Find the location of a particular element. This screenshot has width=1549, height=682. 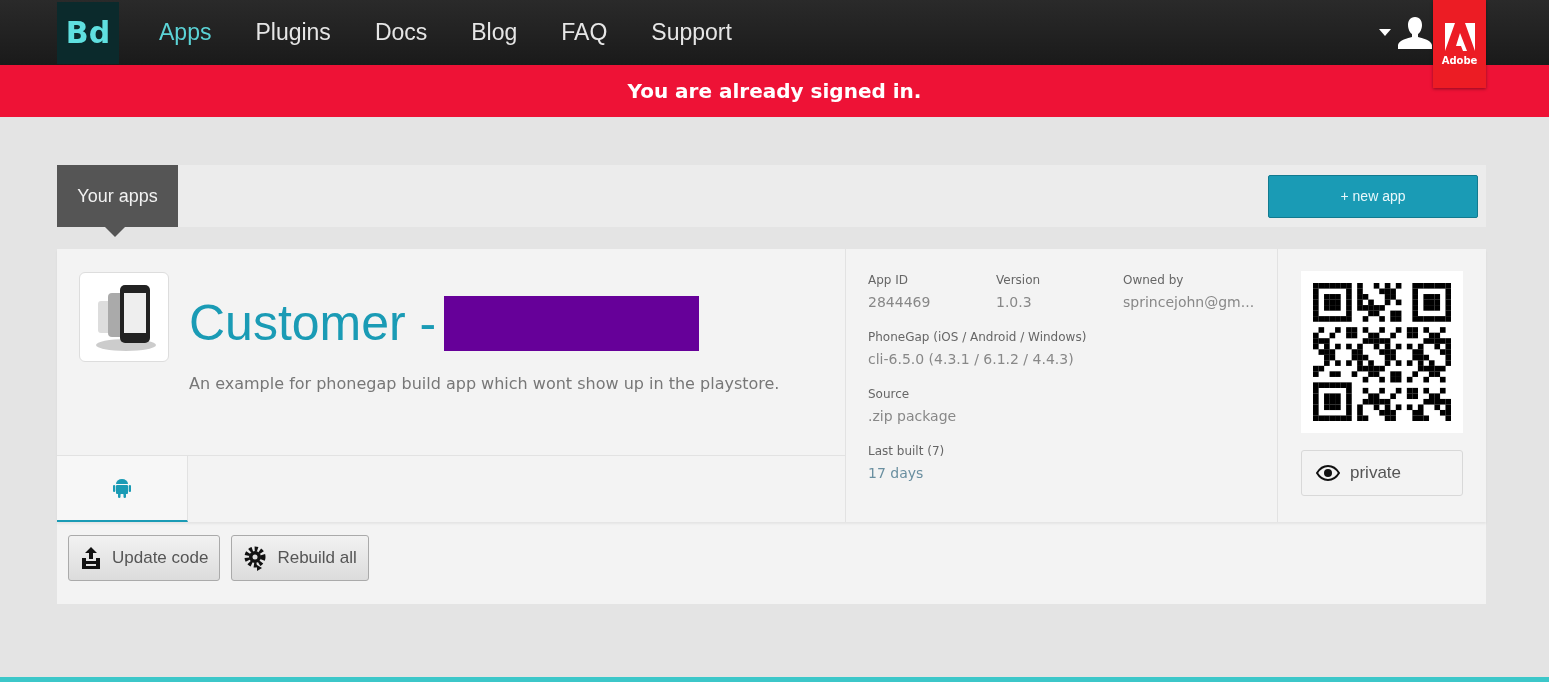

detail-label: PhoneGap (iOS / Android / Windows) is located at coordinates (978, 337).